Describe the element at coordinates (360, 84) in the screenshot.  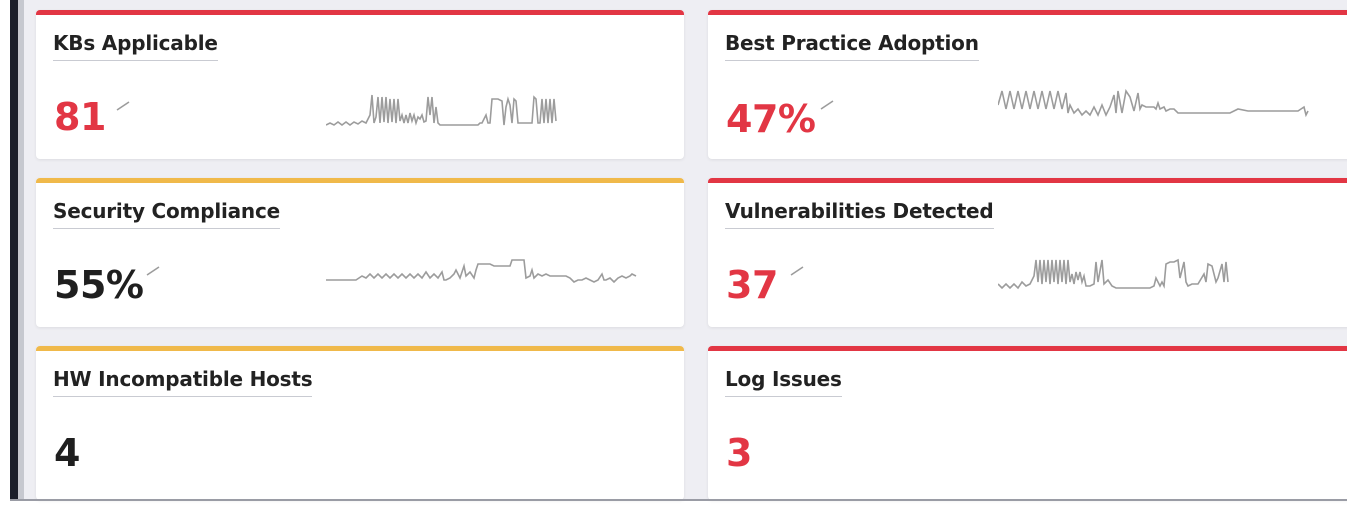
I see `metric-card-kbs-applicable: KBs Applicable 81` at that location.